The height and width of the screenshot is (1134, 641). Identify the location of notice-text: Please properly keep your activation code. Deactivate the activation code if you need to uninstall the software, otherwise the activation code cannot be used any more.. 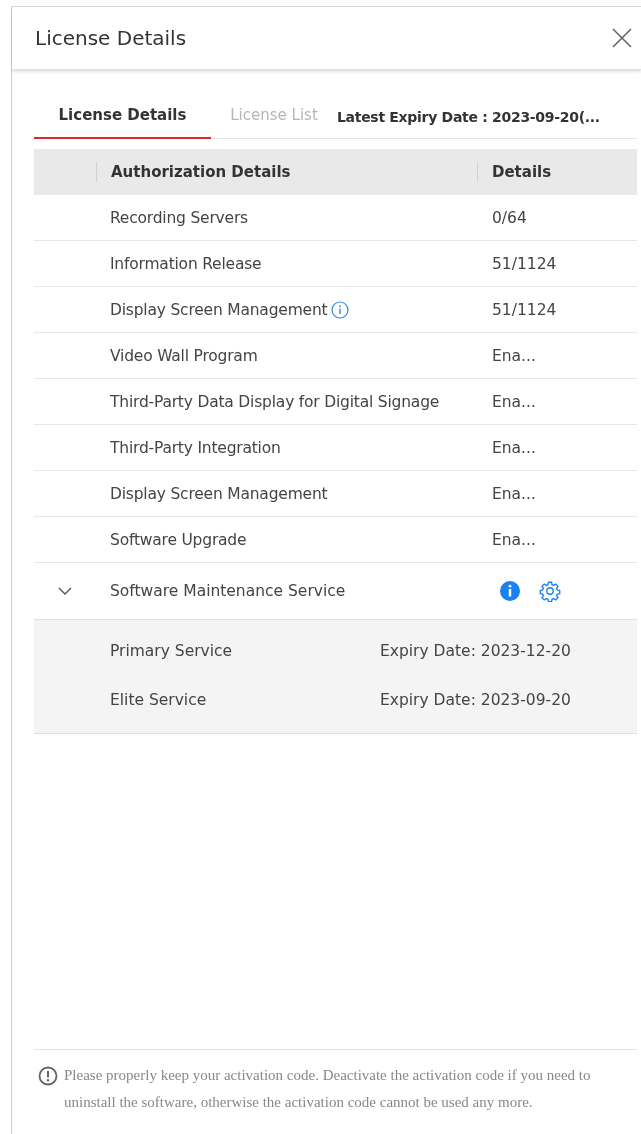
(328, 1089).